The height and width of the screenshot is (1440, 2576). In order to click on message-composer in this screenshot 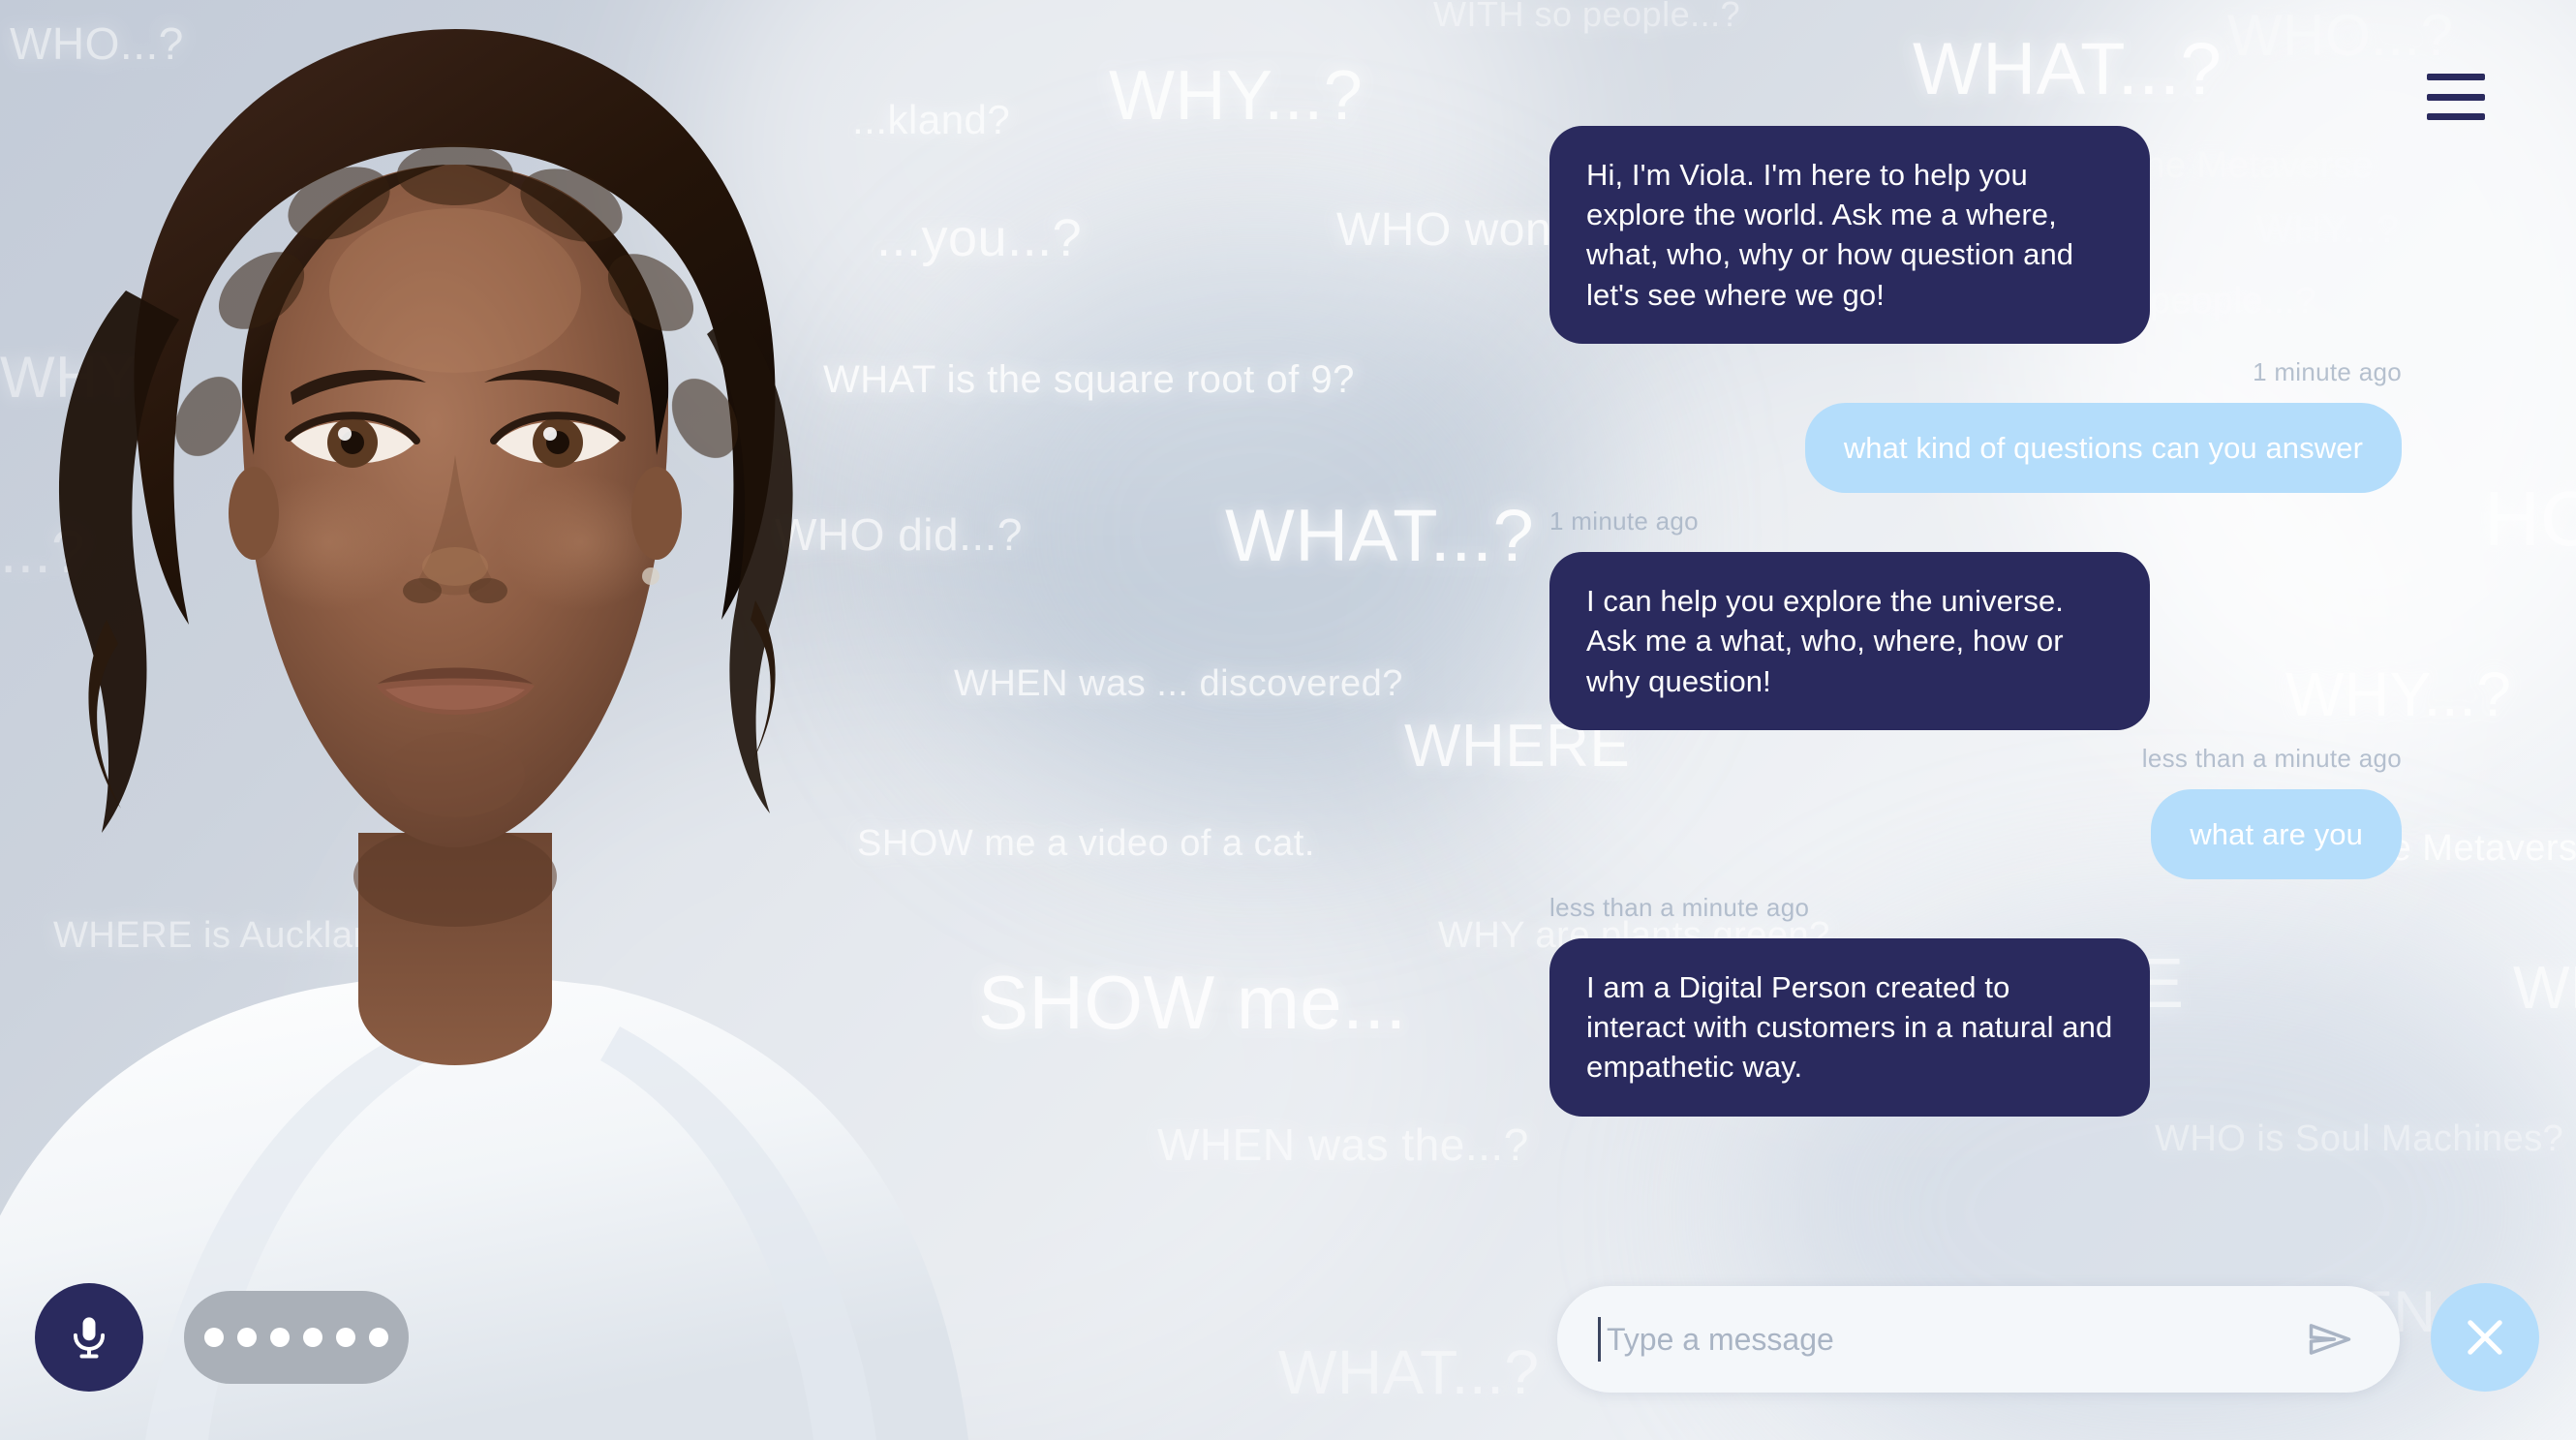, I will do `click(1978, 1339)`.